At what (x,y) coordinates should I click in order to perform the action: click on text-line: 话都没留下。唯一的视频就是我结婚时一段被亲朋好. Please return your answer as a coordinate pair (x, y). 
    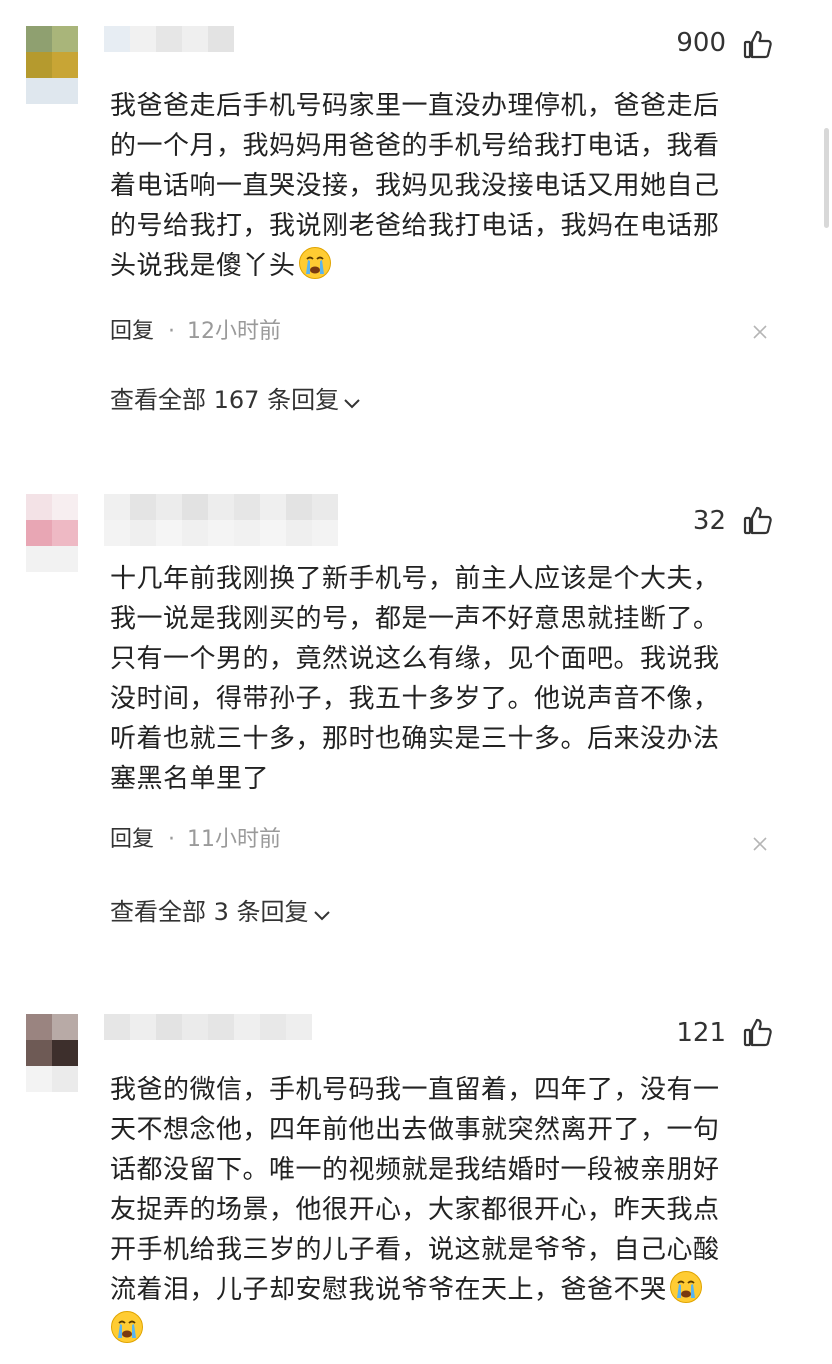
    Looking at the image, I should click on (415, 1170).